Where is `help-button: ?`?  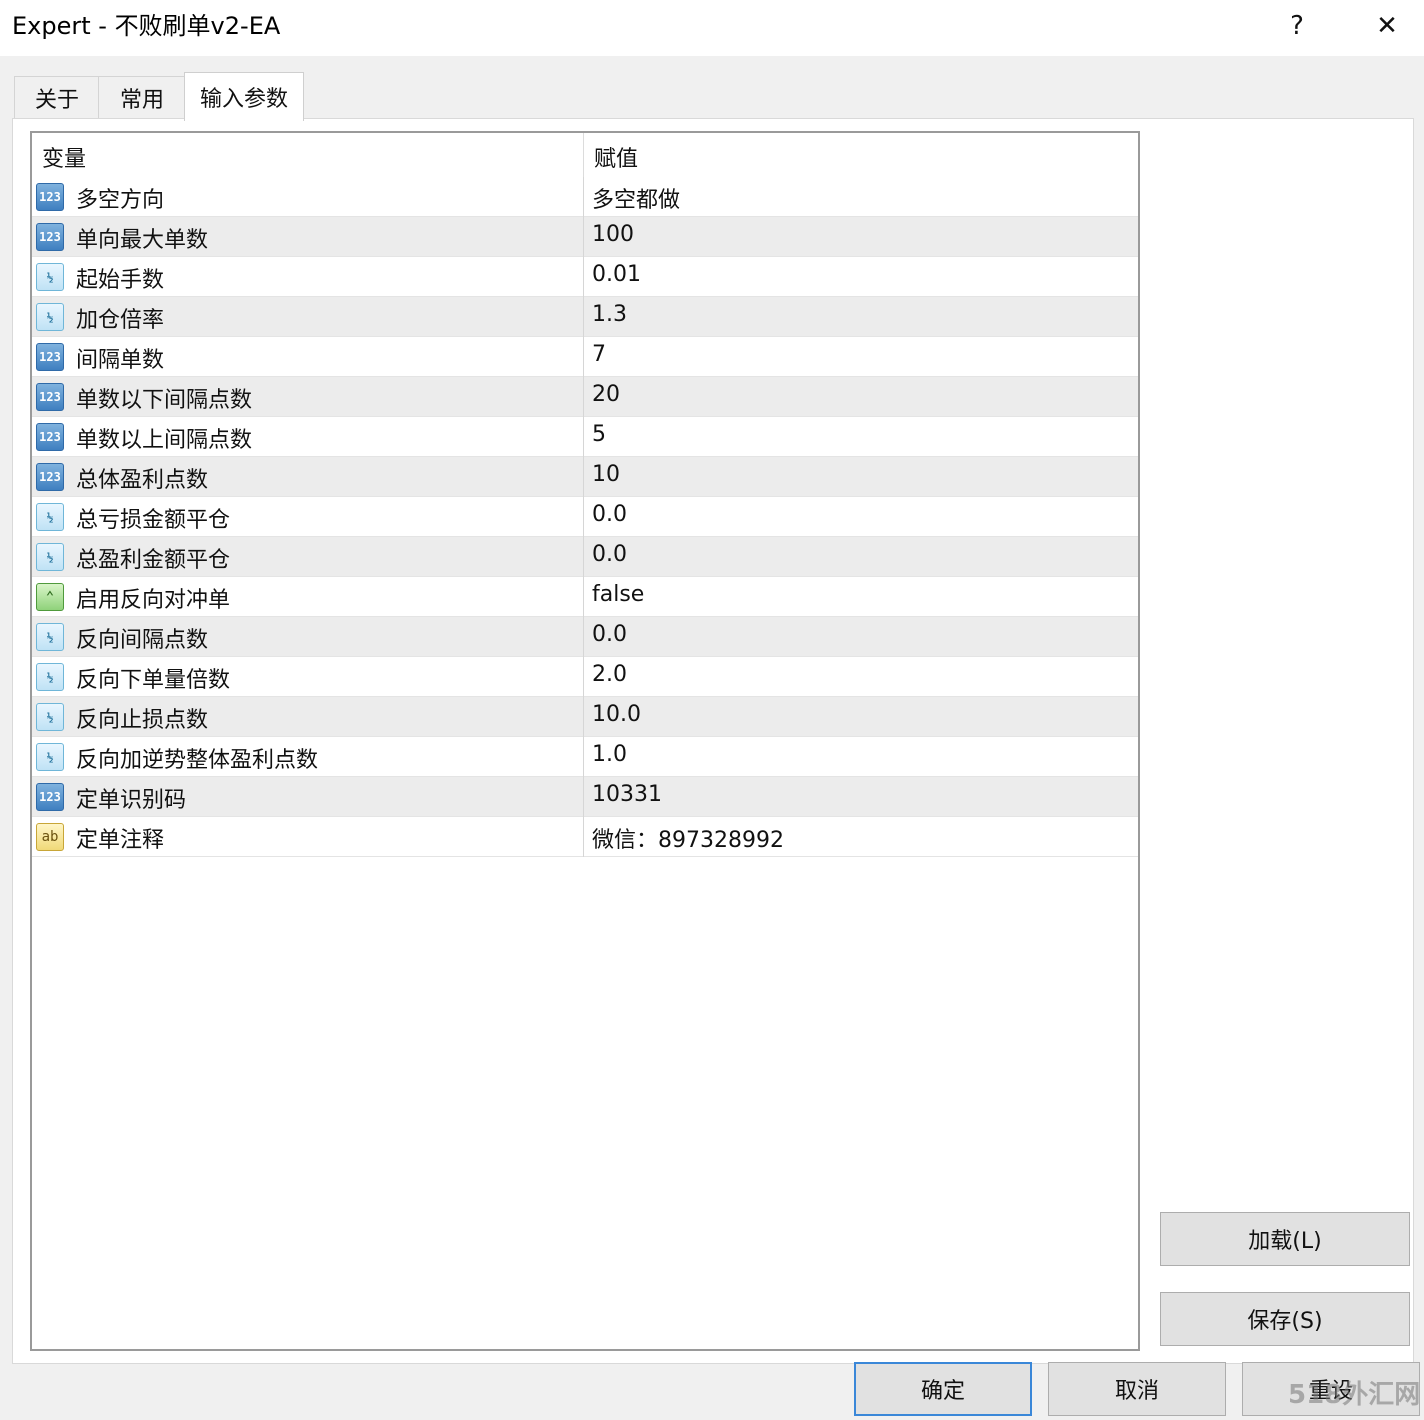 help-button: ? is located at coordinates (1297, 26).